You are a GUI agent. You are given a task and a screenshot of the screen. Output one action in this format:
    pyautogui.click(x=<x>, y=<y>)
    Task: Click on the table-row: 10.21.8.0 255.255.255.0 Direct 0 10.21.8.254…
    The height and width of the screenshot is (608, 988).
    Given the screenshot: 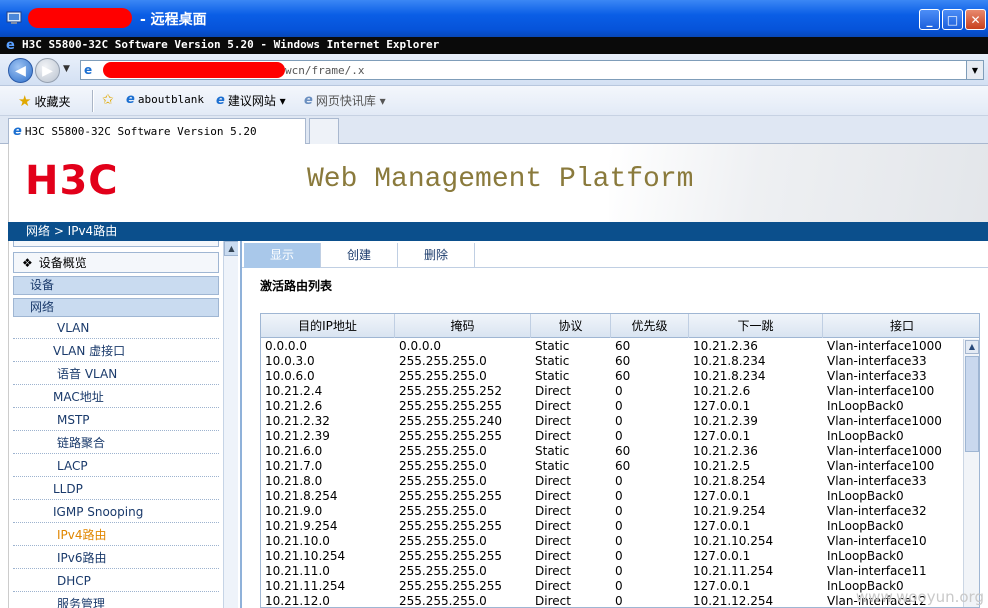 What is the action you would take?
    pyautogui.click(x=612, y=481)
    